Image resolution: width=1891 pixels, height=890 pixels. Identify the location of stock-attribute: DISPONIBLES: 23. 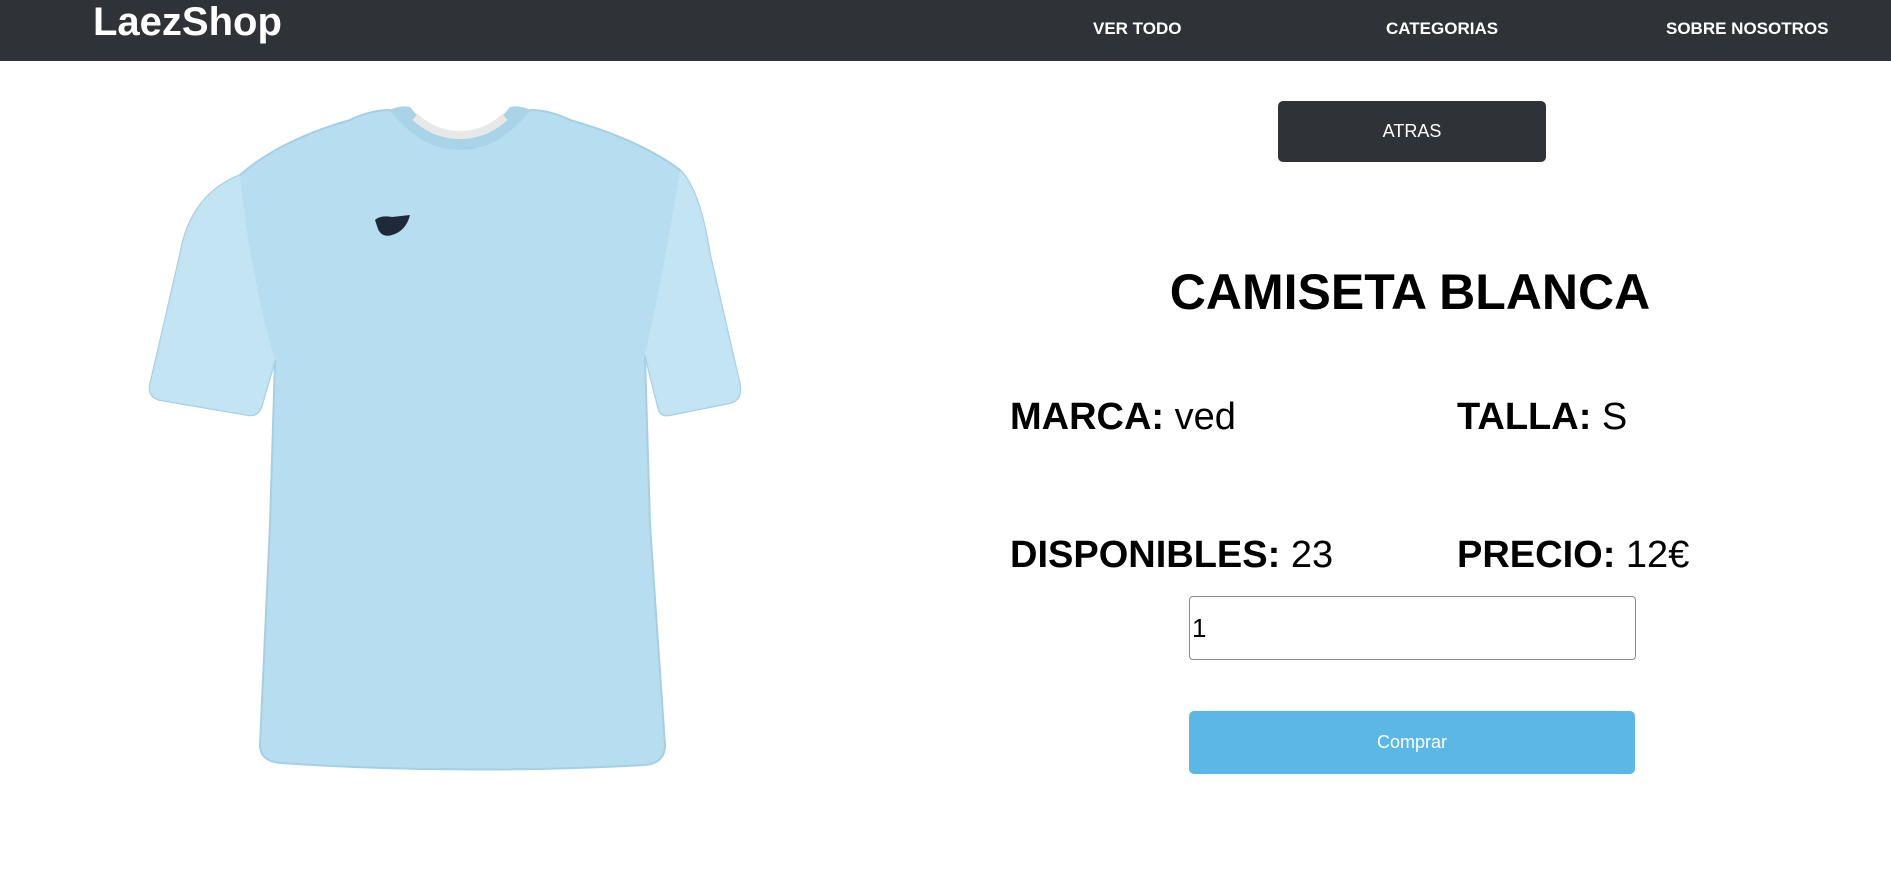
(1171, 555).